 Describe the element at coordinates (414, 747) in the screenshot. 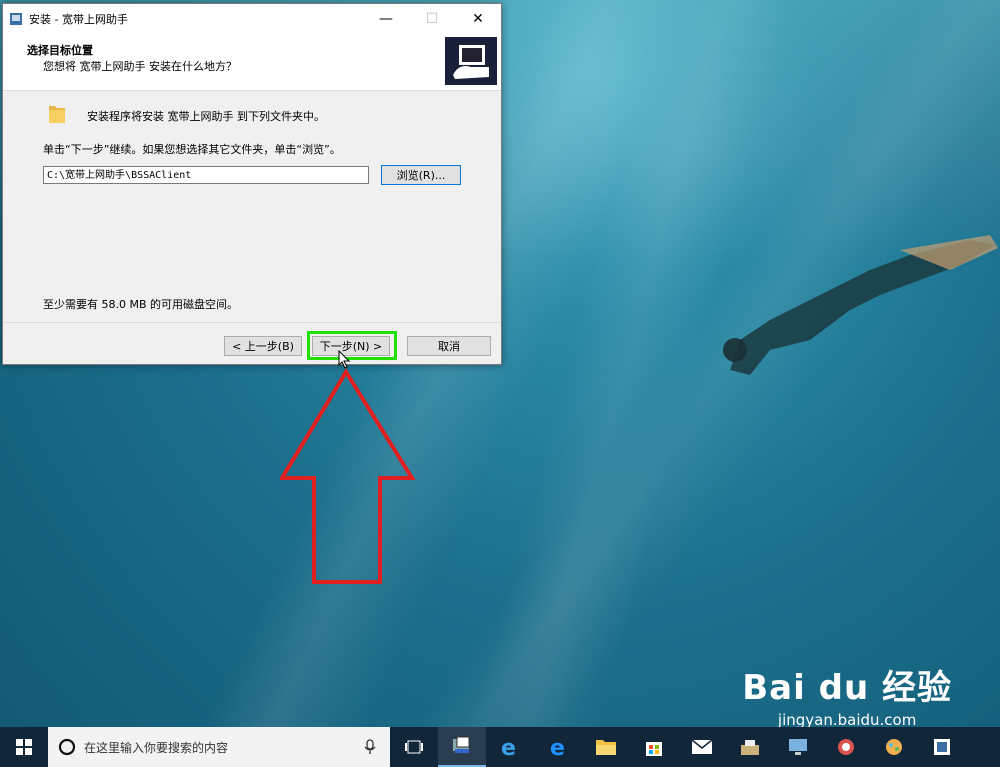

I see `task-view-icon` at that location.